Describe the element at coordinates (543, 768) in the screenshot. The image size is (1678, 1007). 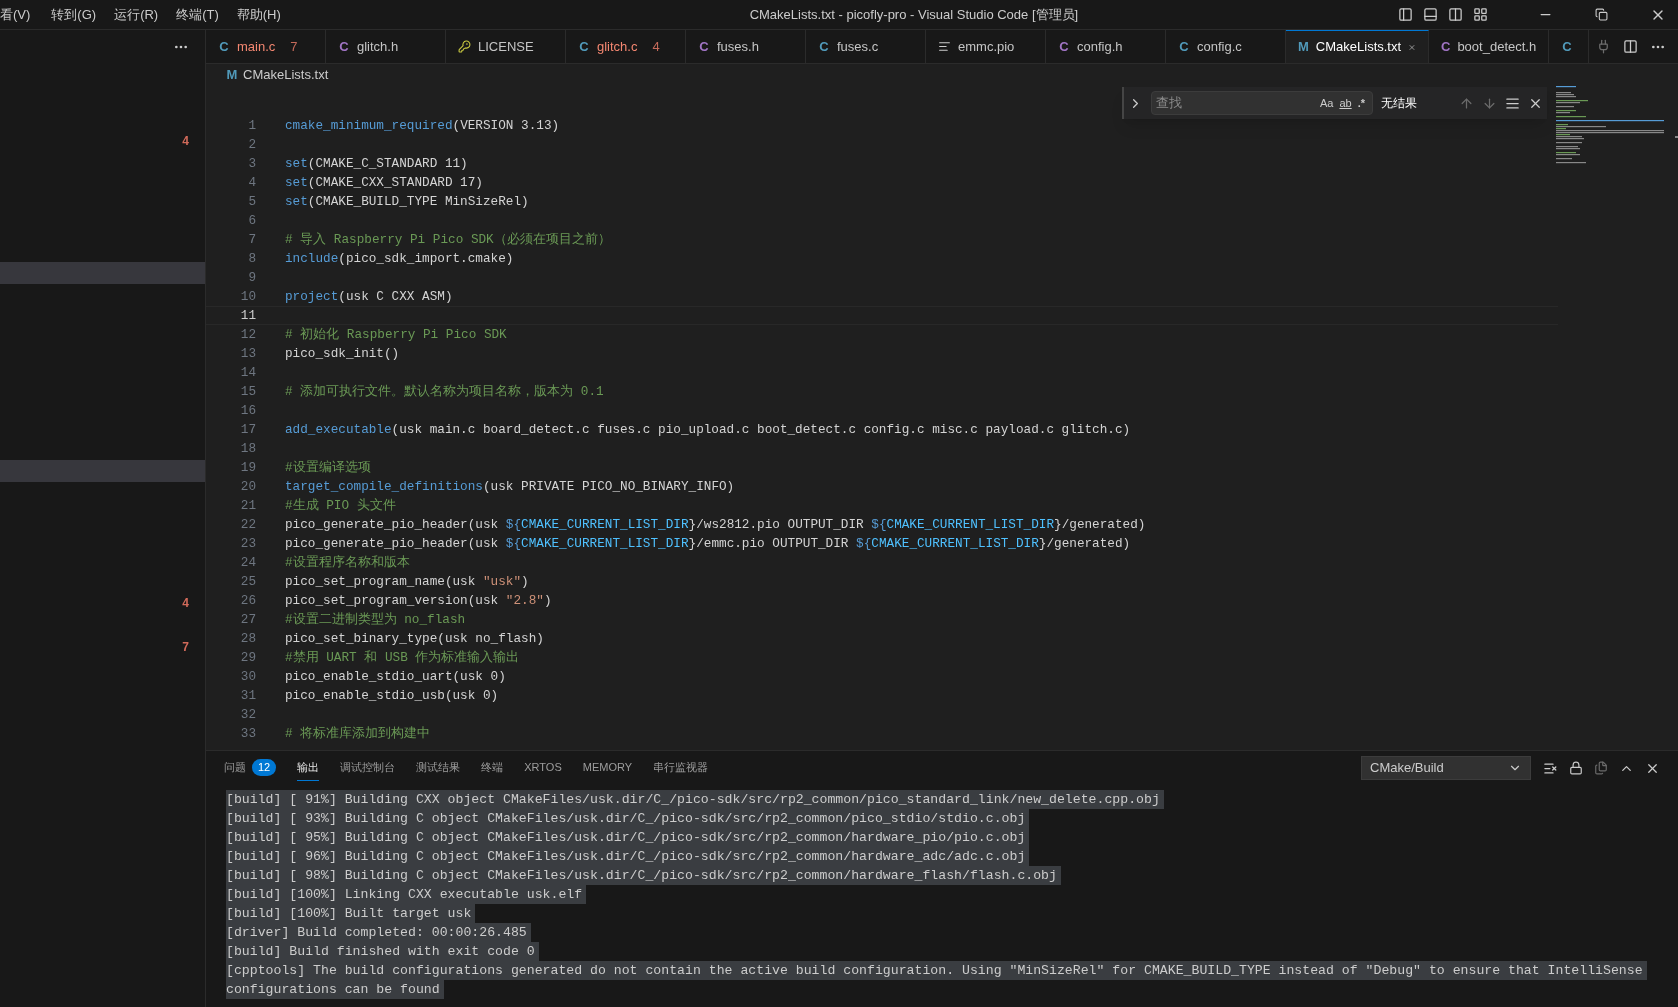
I see `panel-tab: XRTOS` at that location.